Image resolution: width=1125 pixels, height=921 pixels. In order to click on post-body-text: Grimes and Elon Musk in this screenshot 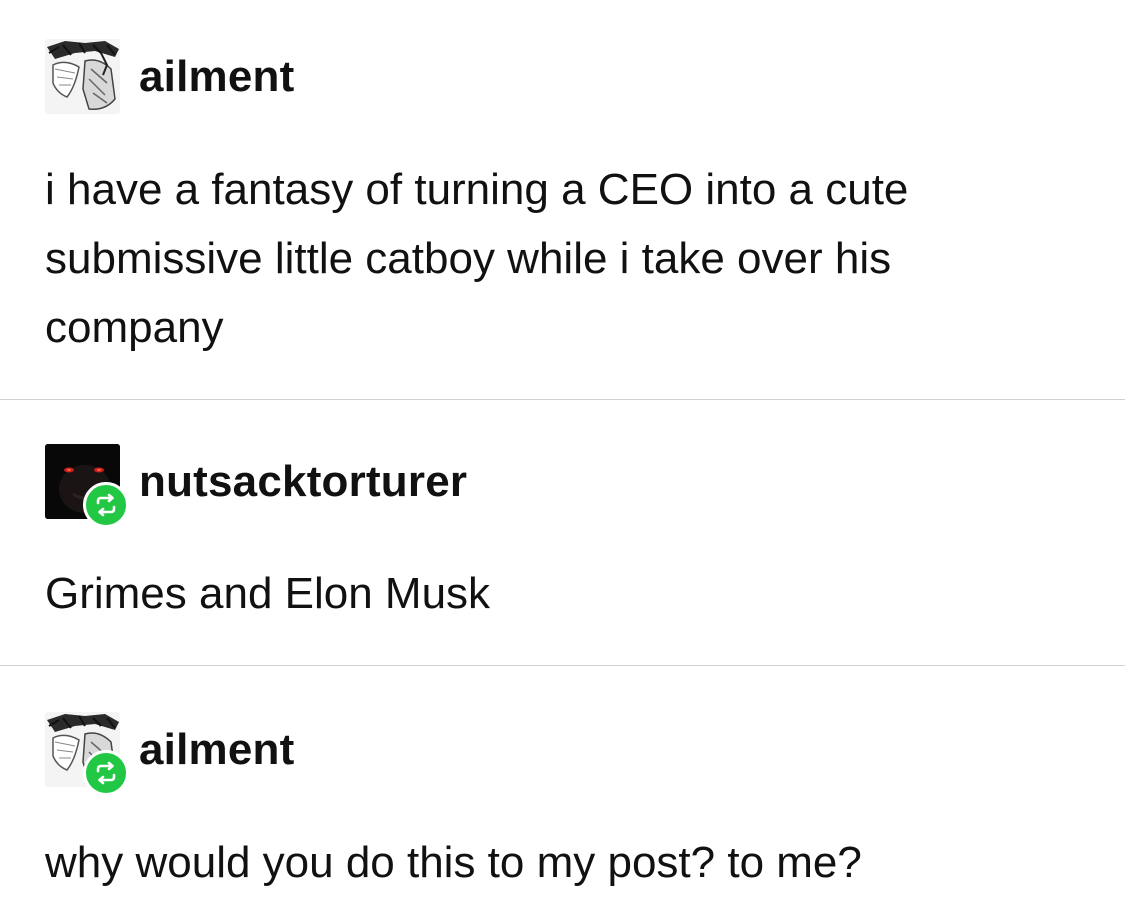, I will do `click(268, 593)`.